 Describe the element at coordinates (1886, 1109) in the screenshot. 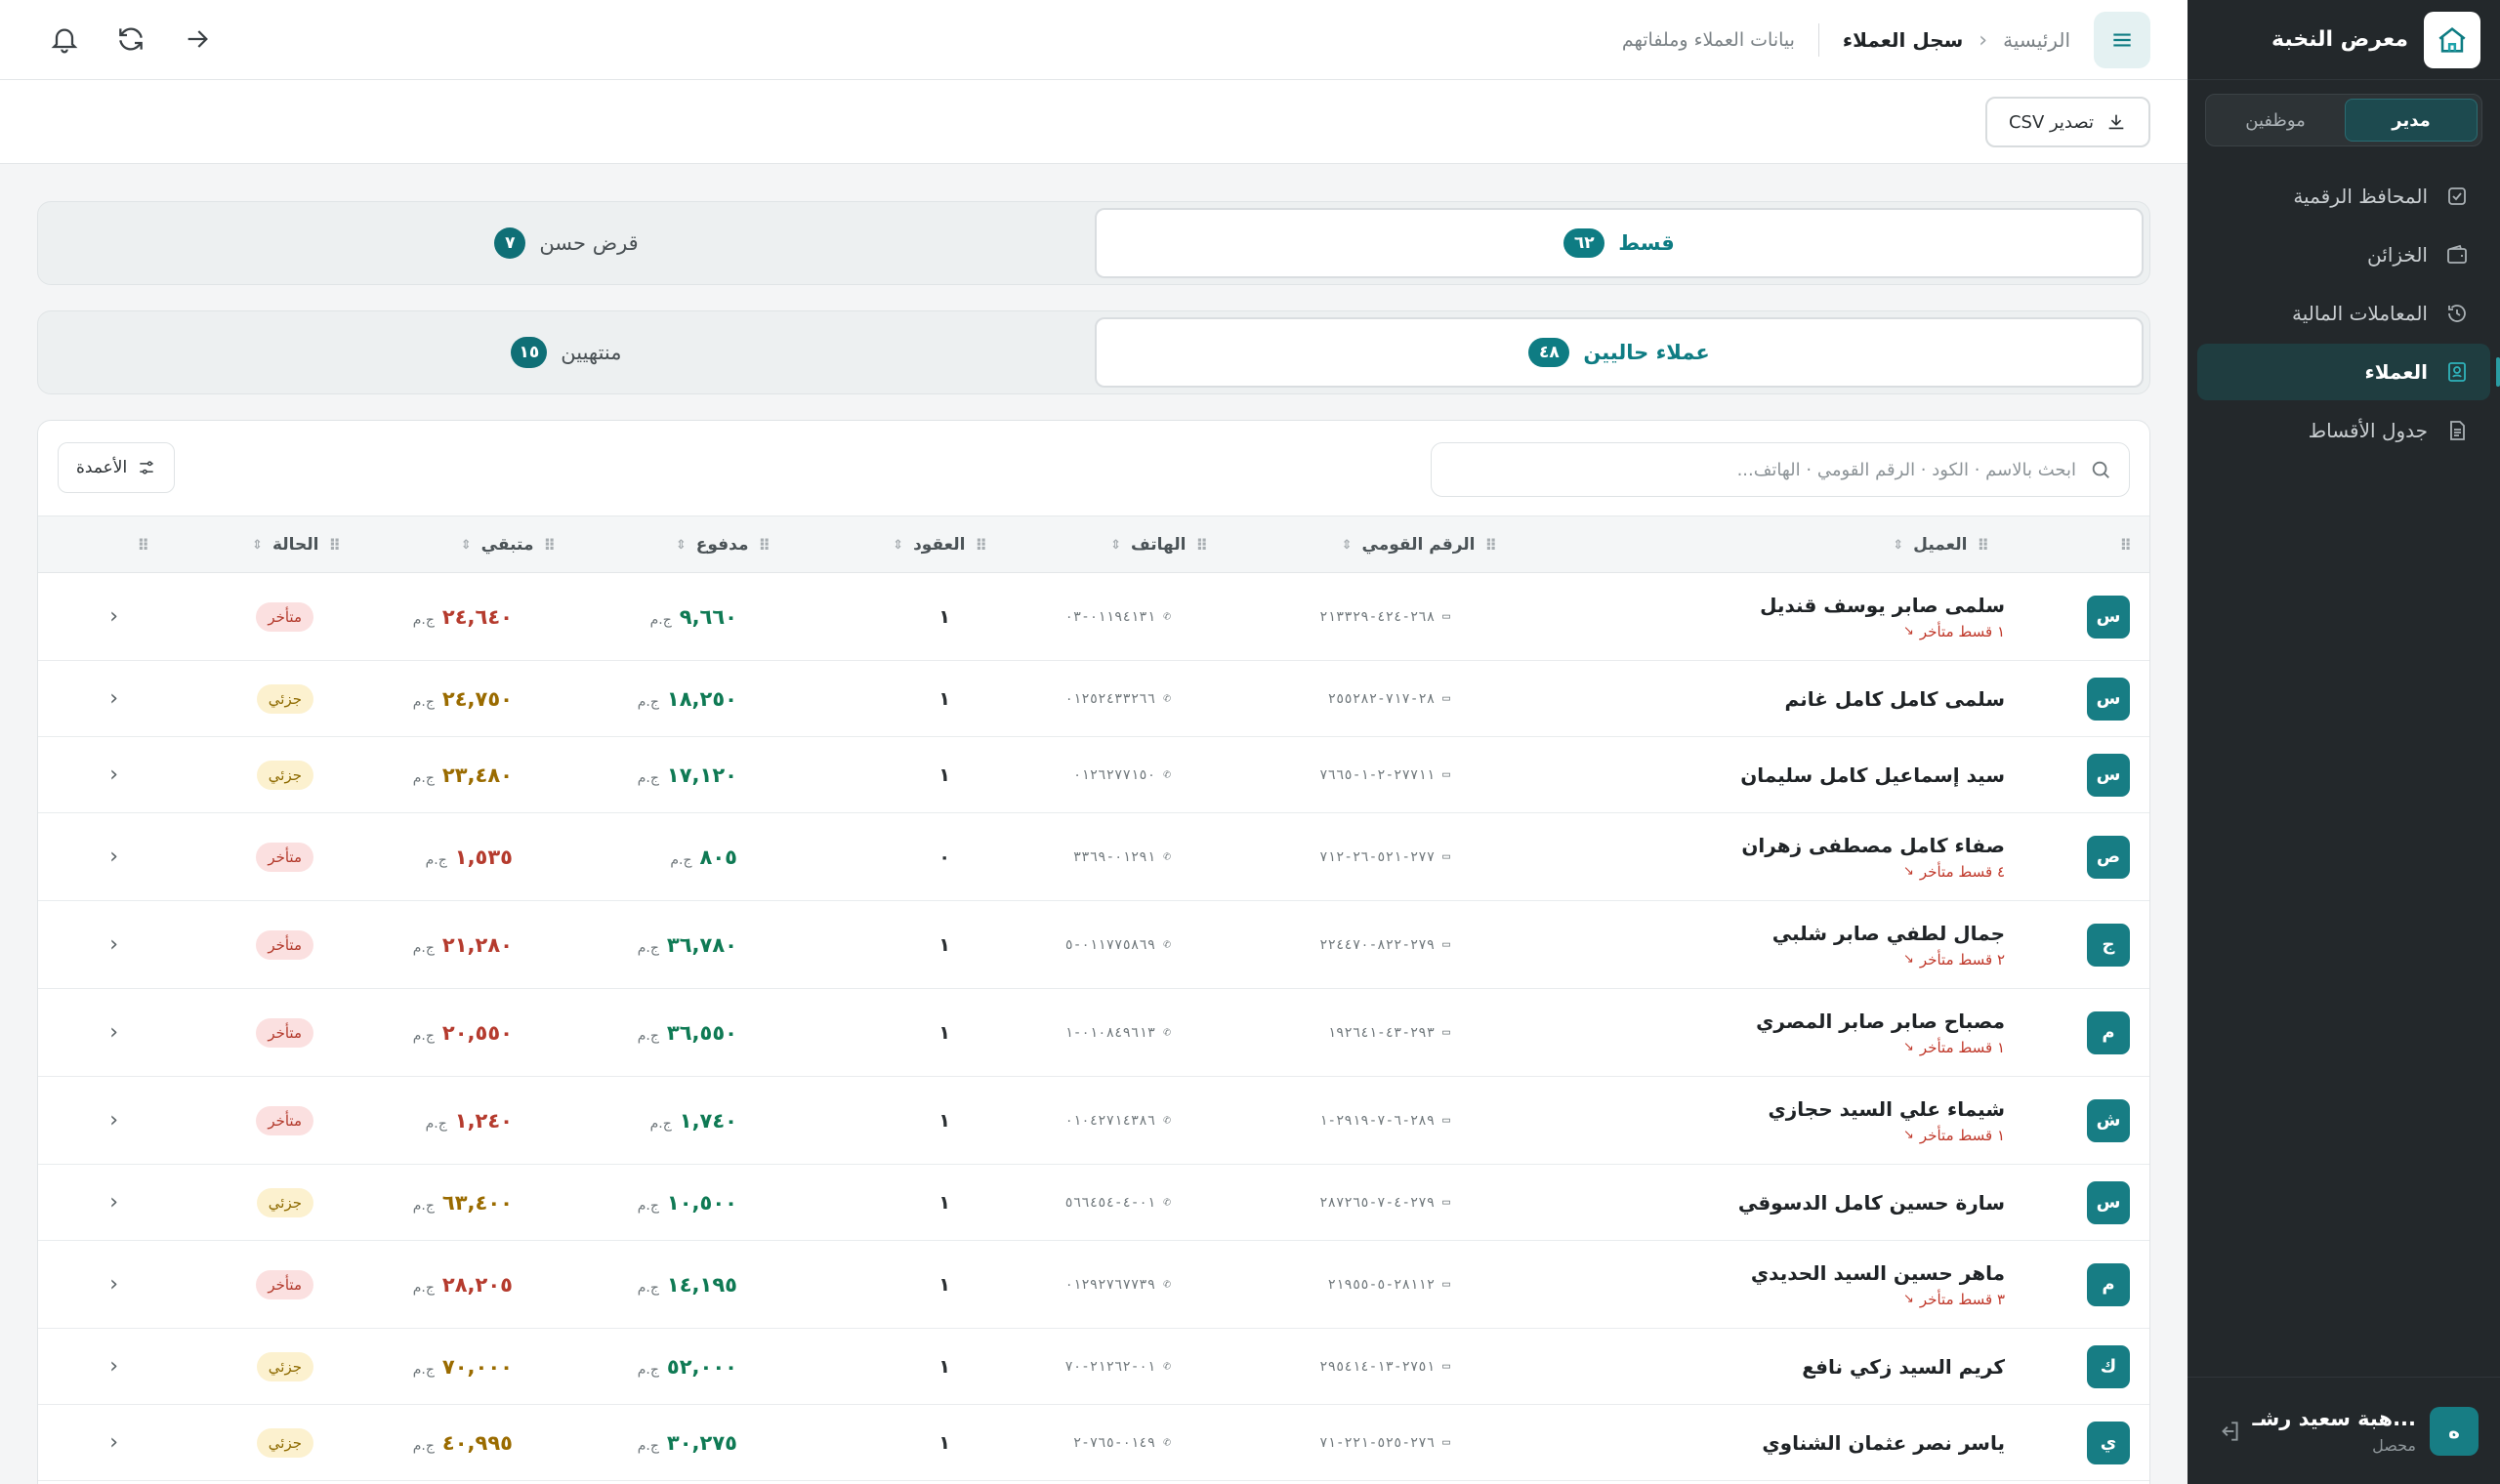

I see `client-name: شيماء علي السيد حجازي` at that location.